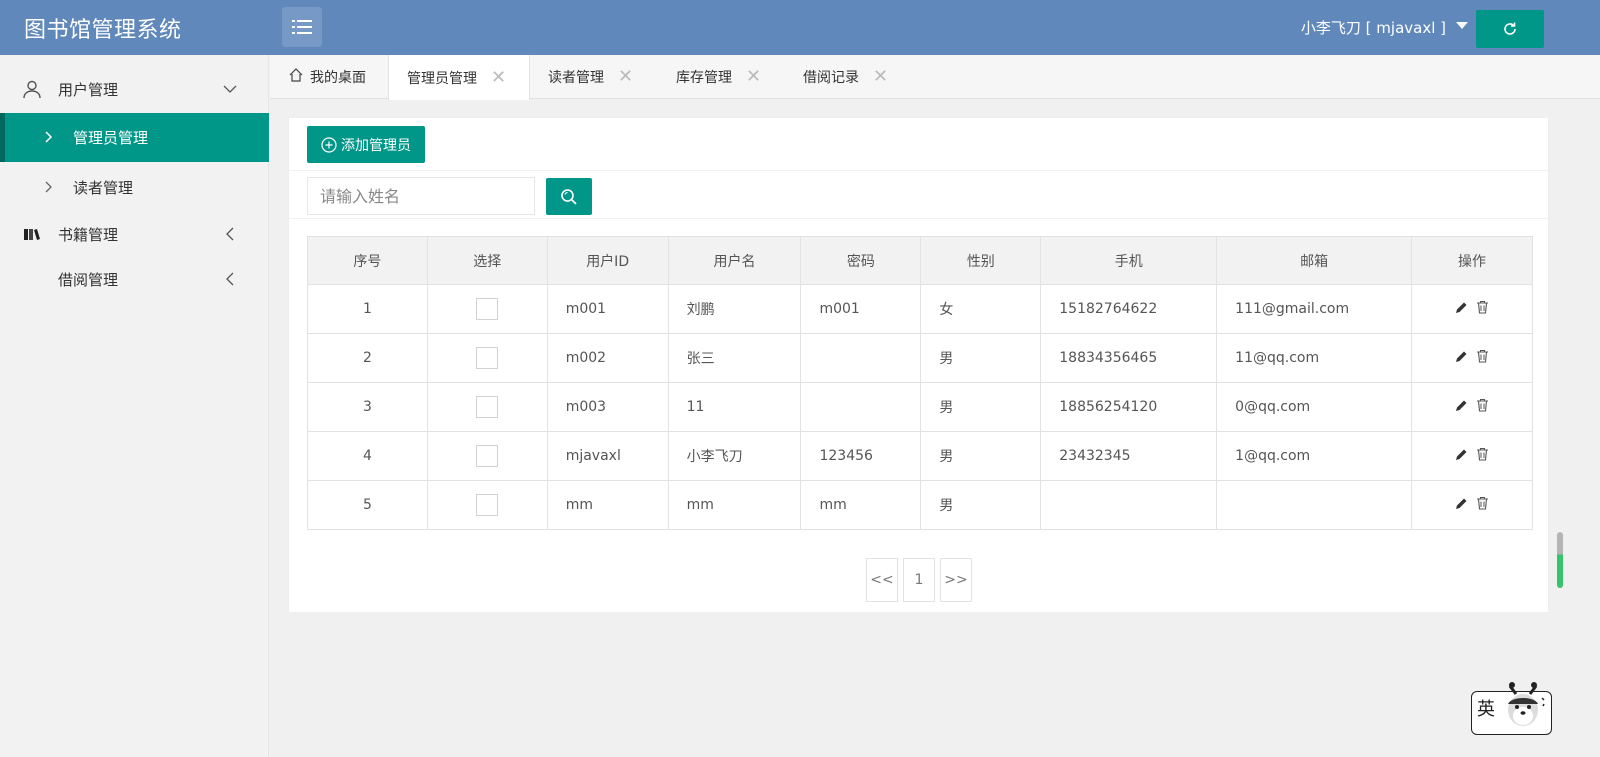  What do you see at coordinates (1314, 456) in the screenshot?
I see `email-cell: 1@qq.com` at bounding box center [1314, 456].